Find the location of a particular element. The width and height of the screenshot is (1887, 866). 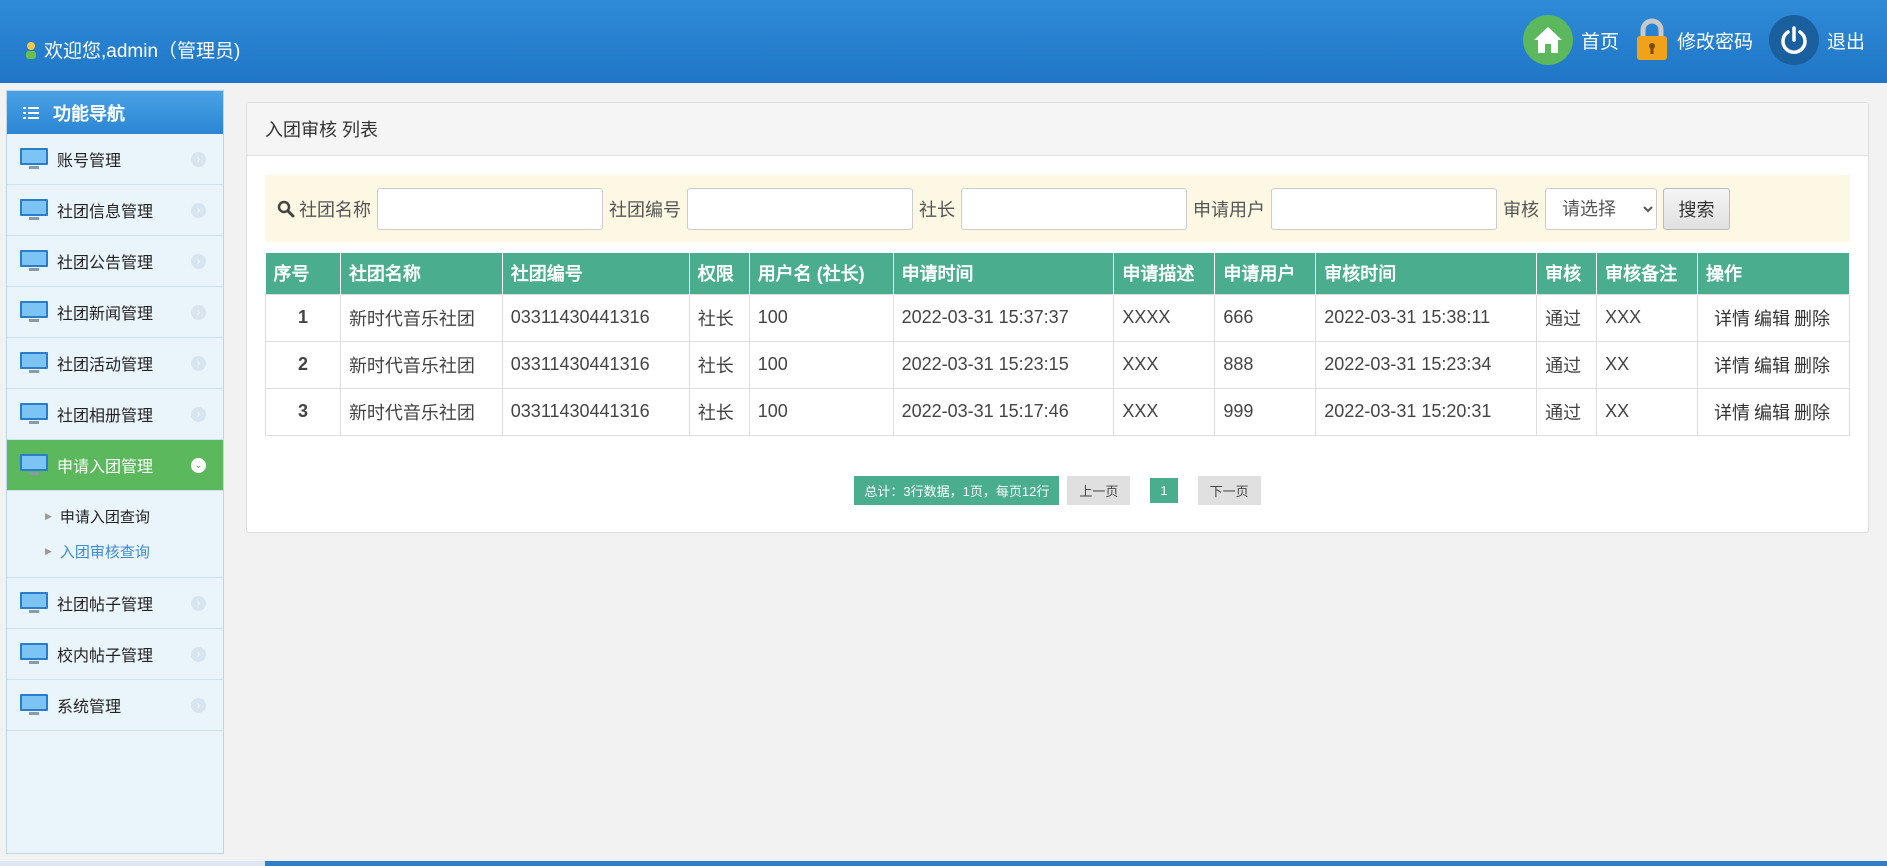

sidebar-item-club-activity: 社团活动管理 › is located at coordinates (115, 363).